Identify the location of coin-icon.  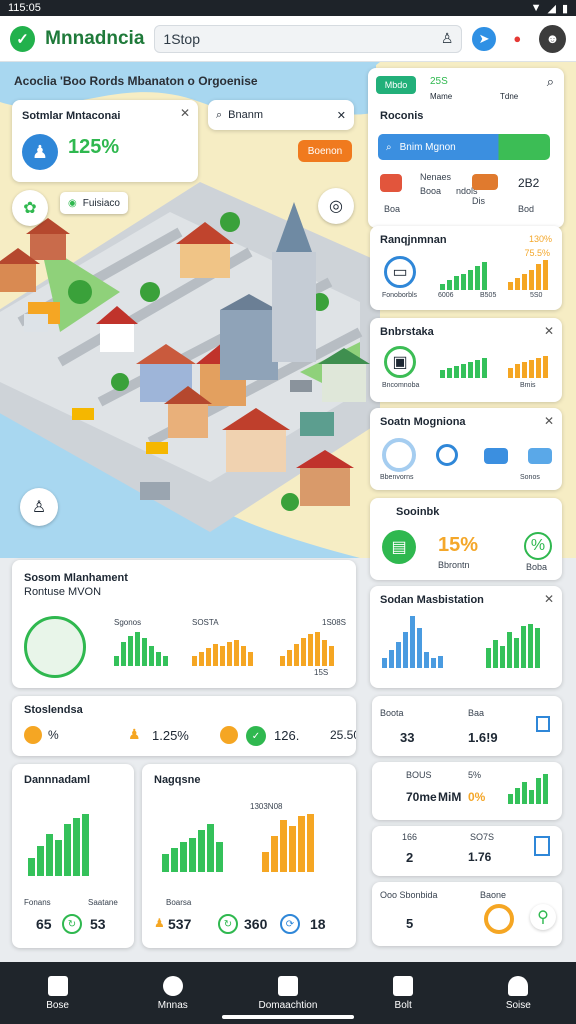
(33, 735).